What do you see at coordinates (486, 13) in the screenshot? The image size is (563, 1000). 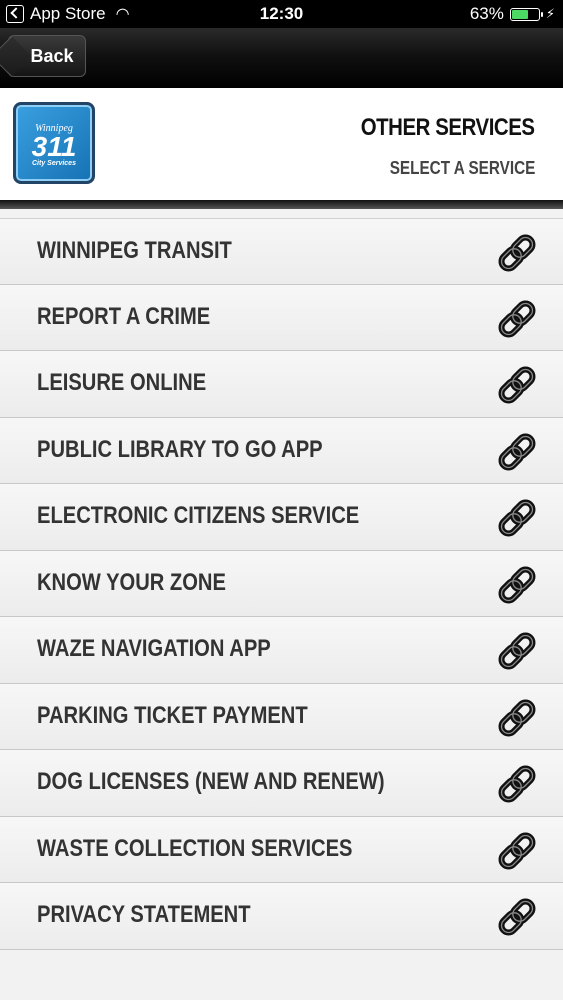 I see `battery-percent: 63%` at bounding box center [486, 13].